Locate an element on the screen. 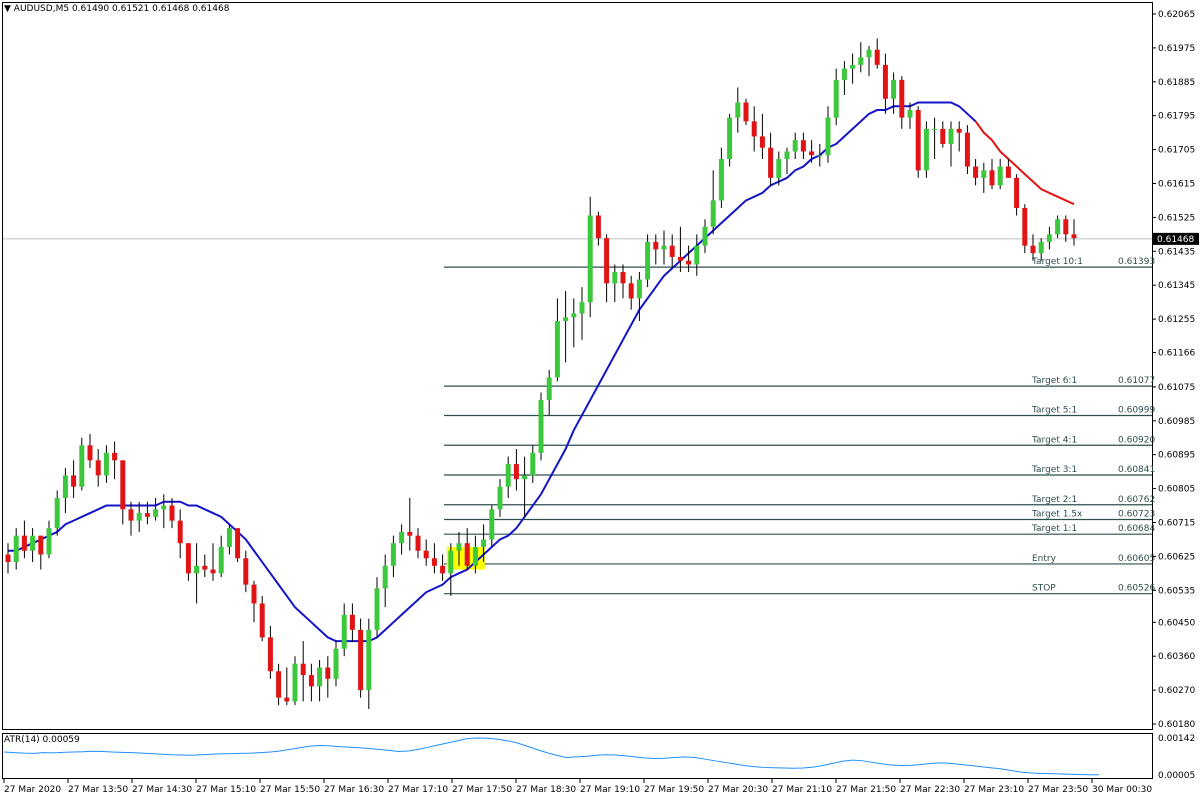  price-tick-label: 0.60895 is located at coordinates (1176, 456).